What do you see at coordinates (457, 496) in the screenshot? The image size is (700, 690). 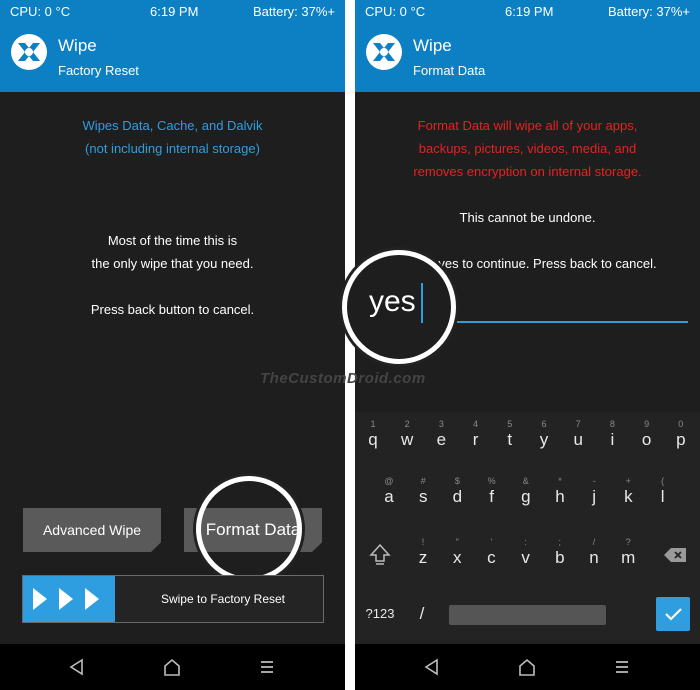 I see `key-label: d` at bounding box center [457, 496].